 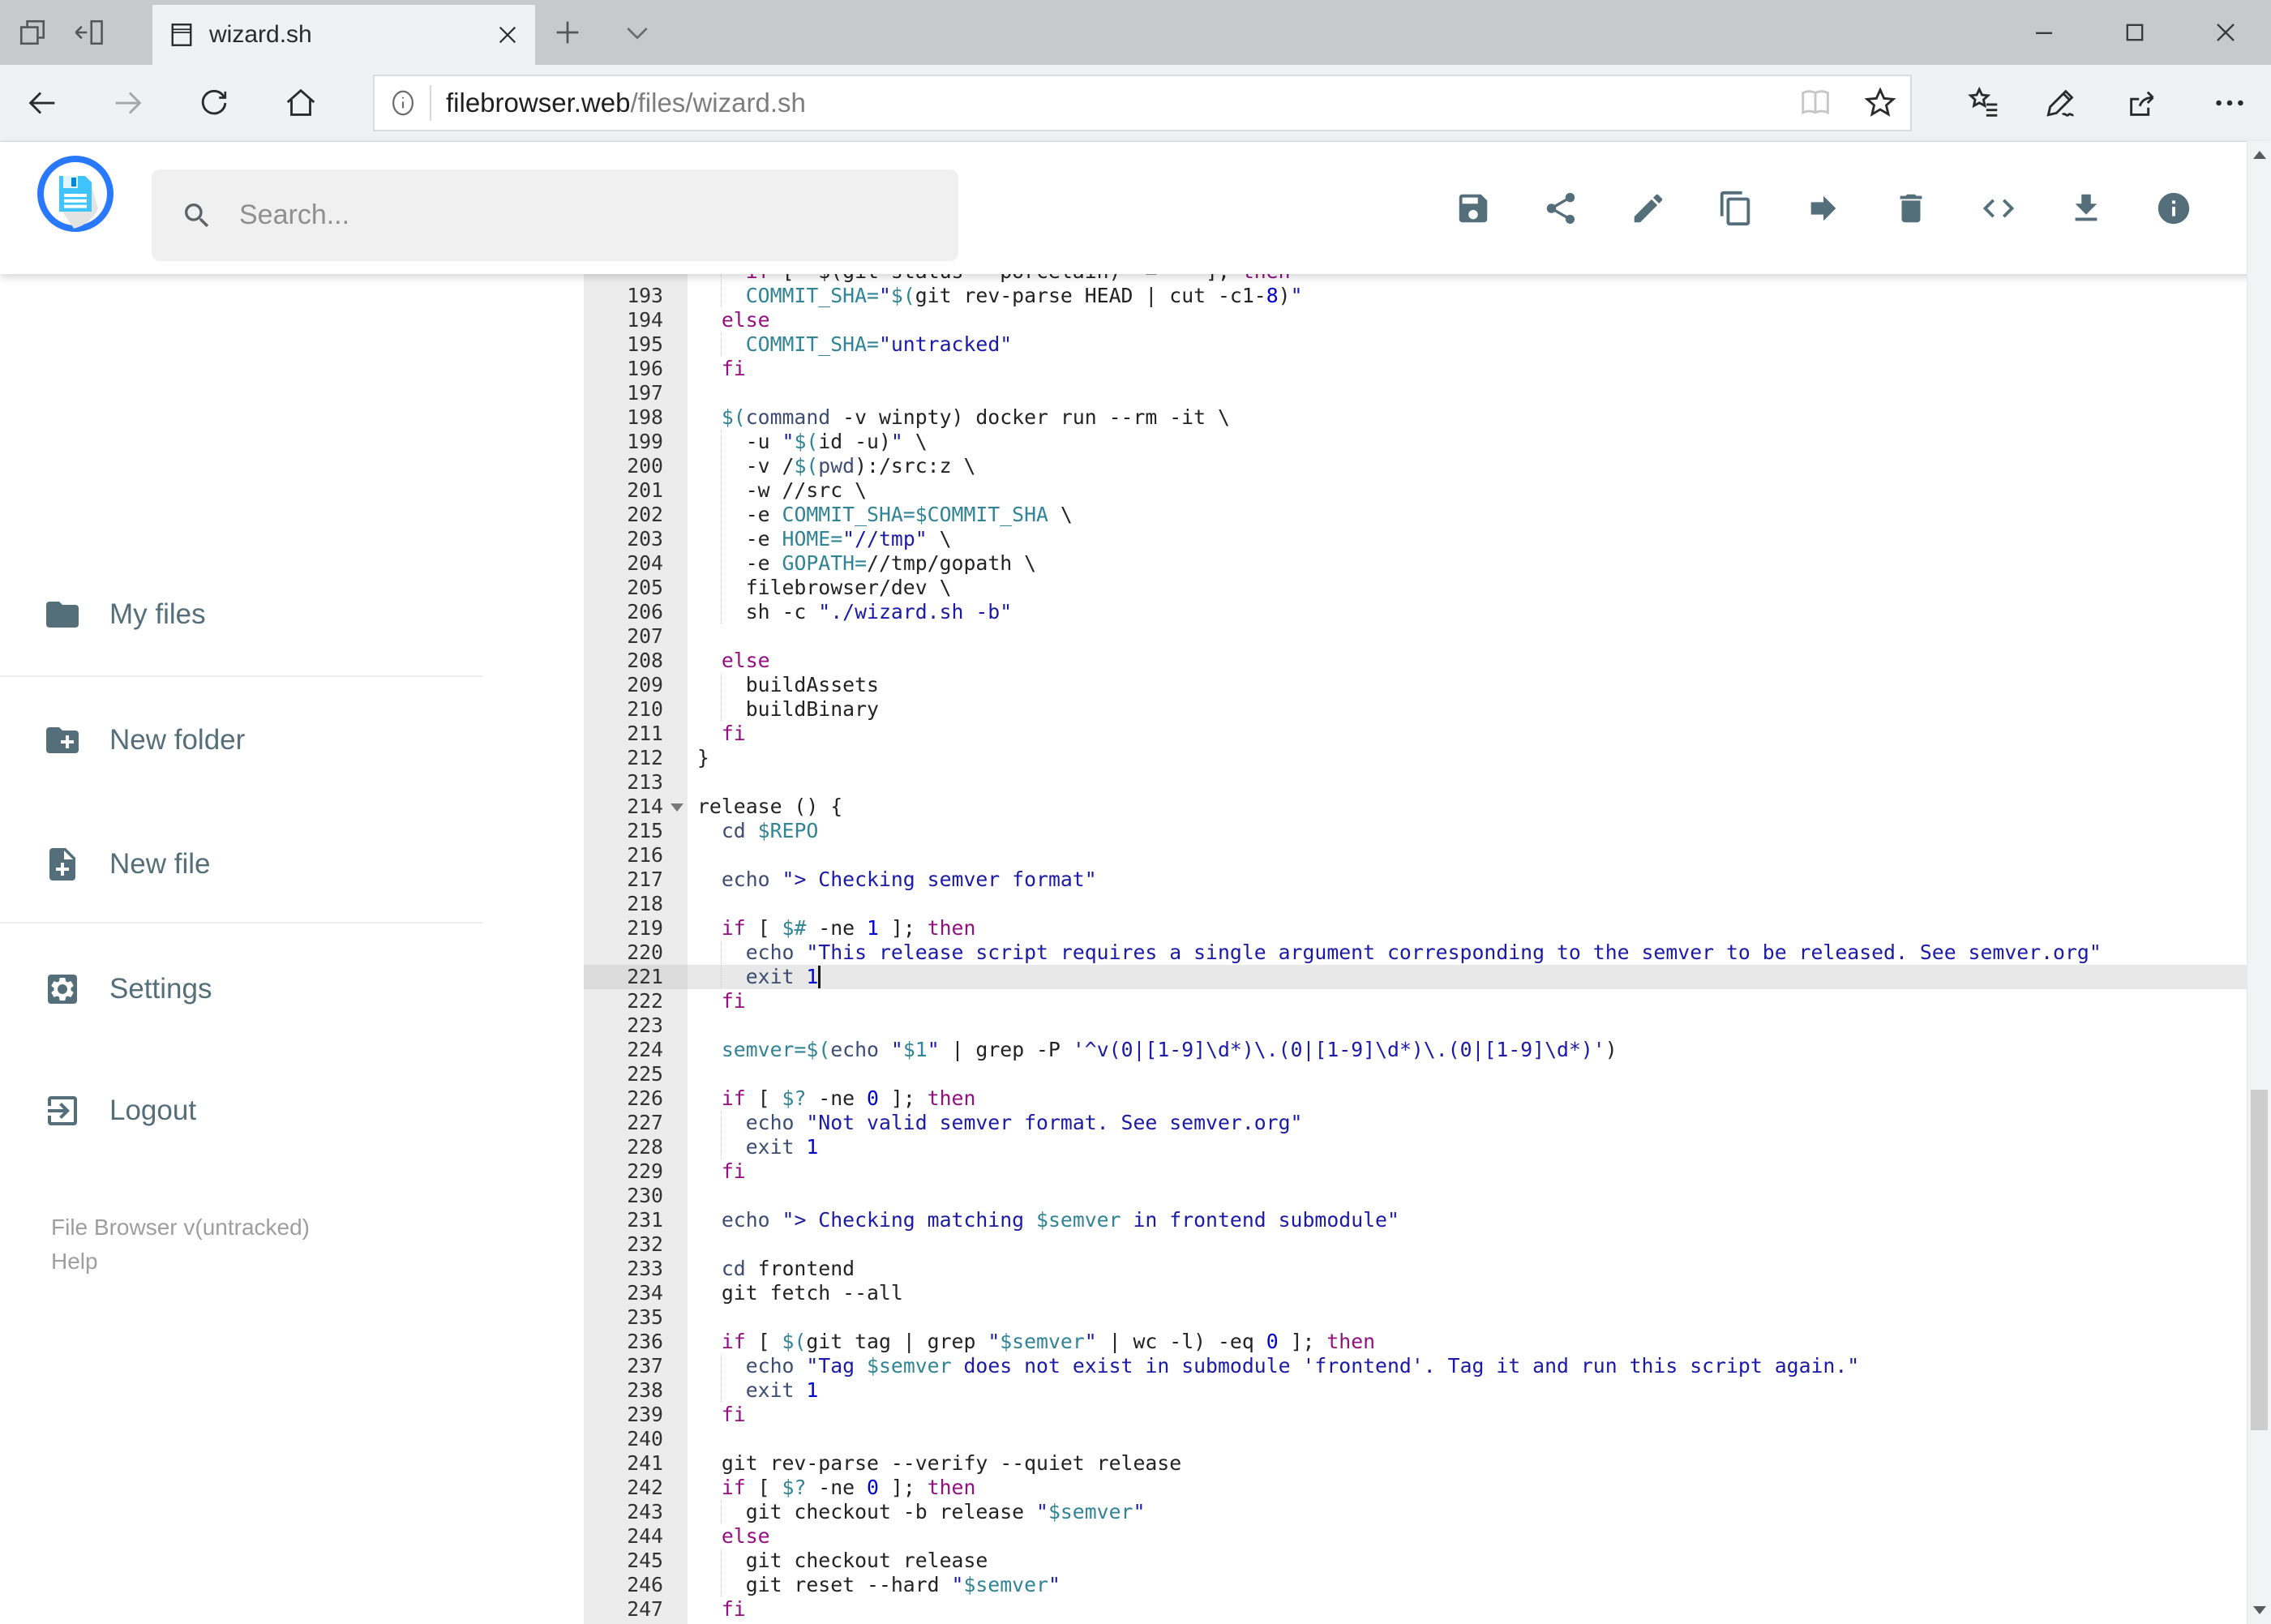 I want to click on code-line: 211 fi, so click(x=1416, y=734).